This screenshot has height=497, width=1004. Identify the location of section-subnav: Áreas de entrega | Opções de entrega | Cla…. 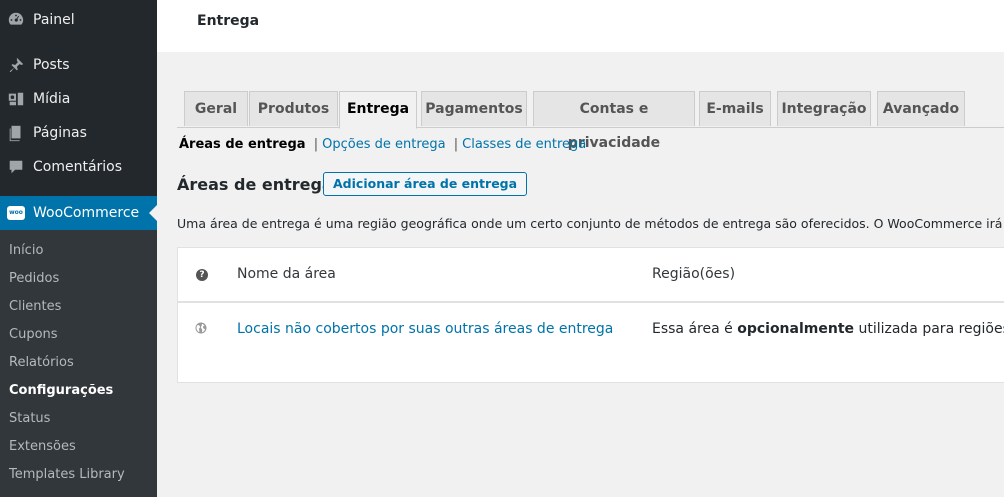
(382, 144).